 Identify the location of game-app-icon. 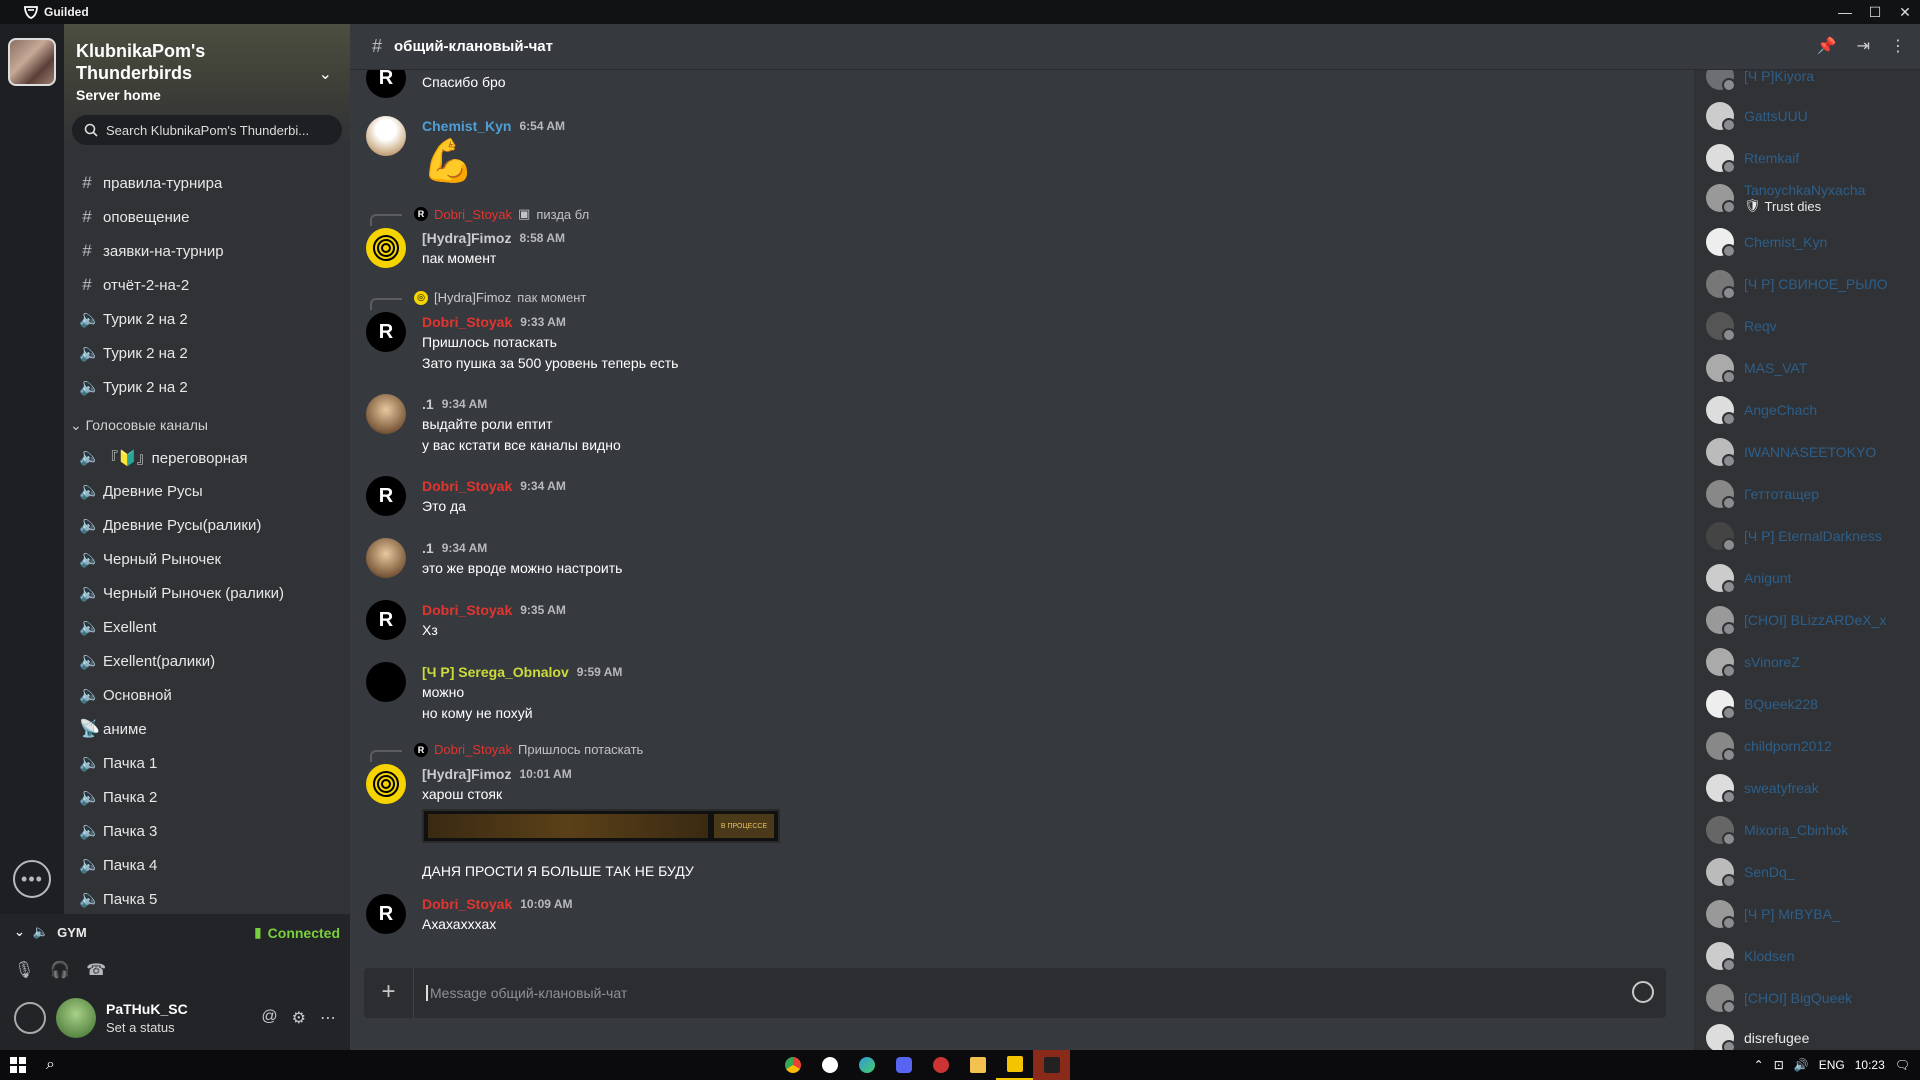
(1051, 1065).